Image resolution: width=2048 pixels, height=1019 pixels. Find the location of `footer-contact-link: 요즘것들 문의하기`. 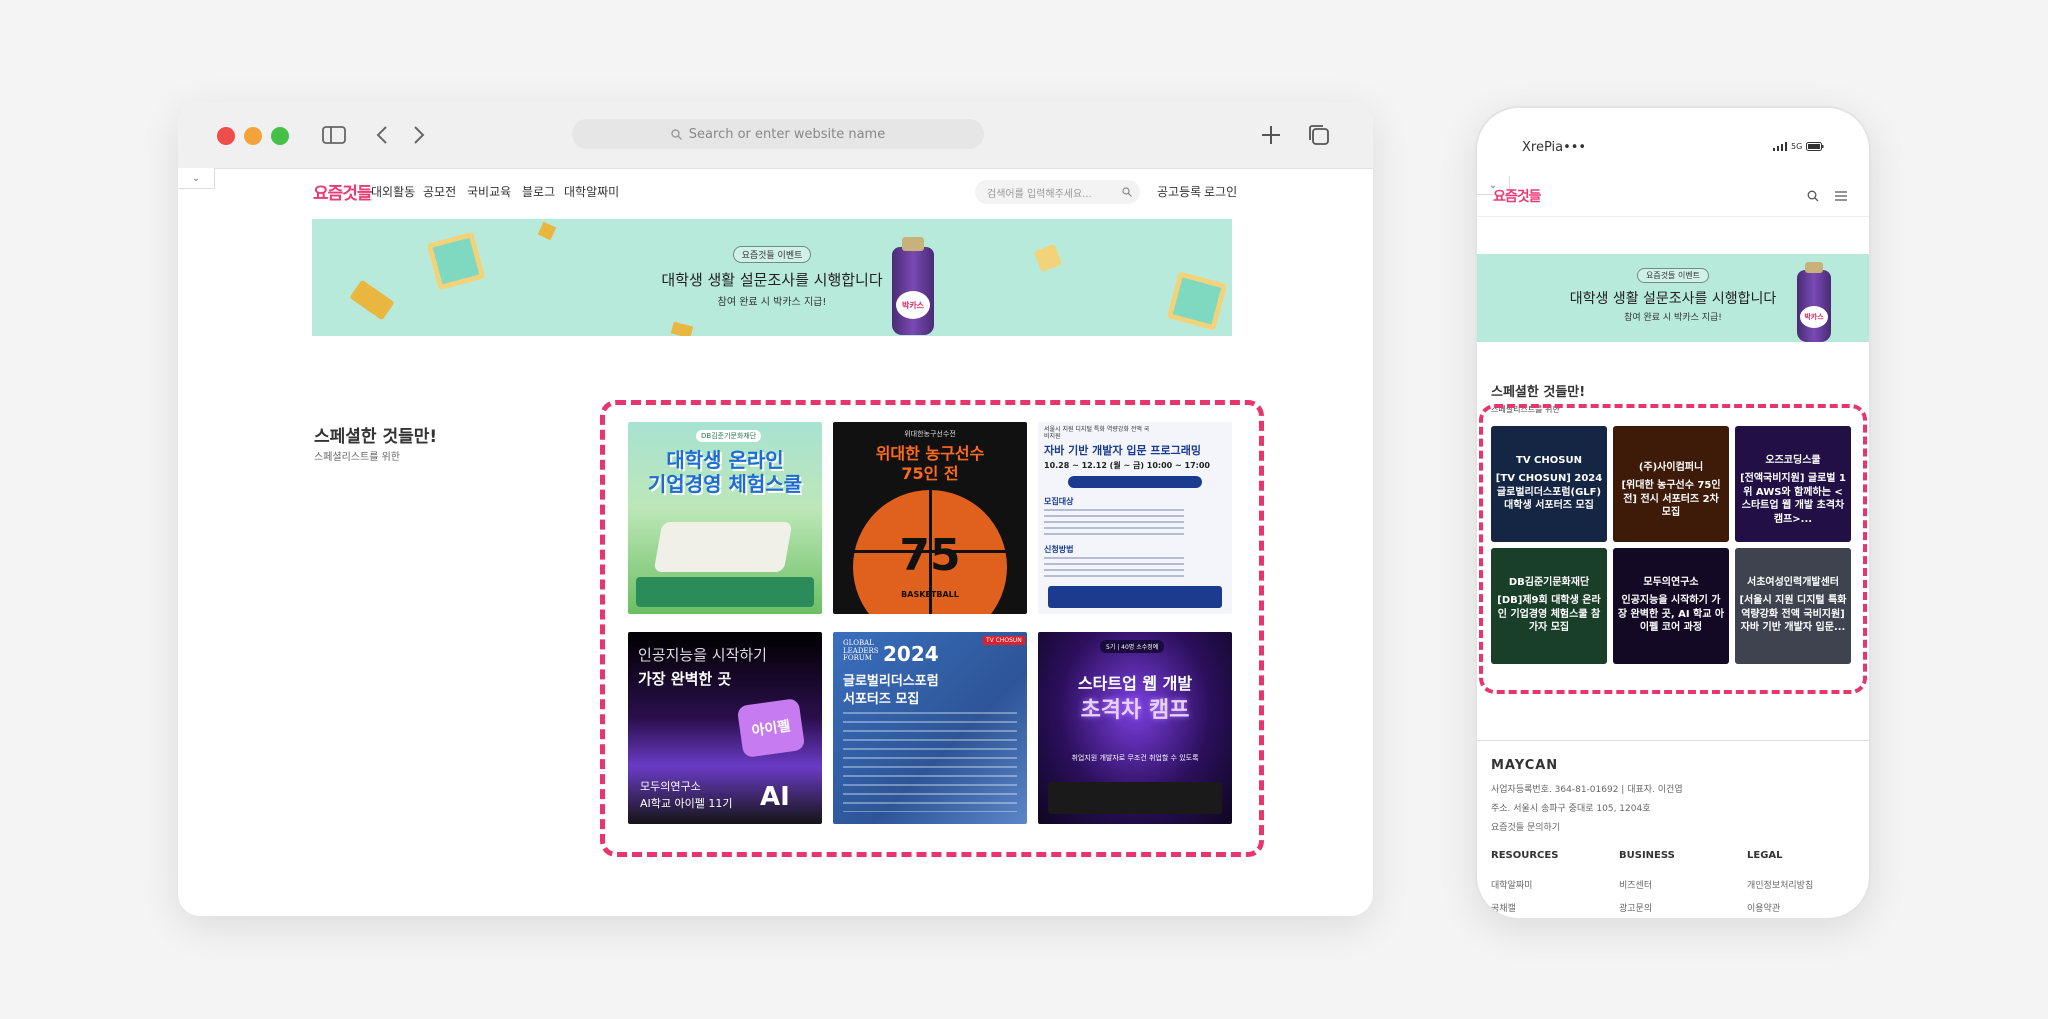

footer-contact-link: 요즘것들 문의하기 is located at coordinates (1525, 826).